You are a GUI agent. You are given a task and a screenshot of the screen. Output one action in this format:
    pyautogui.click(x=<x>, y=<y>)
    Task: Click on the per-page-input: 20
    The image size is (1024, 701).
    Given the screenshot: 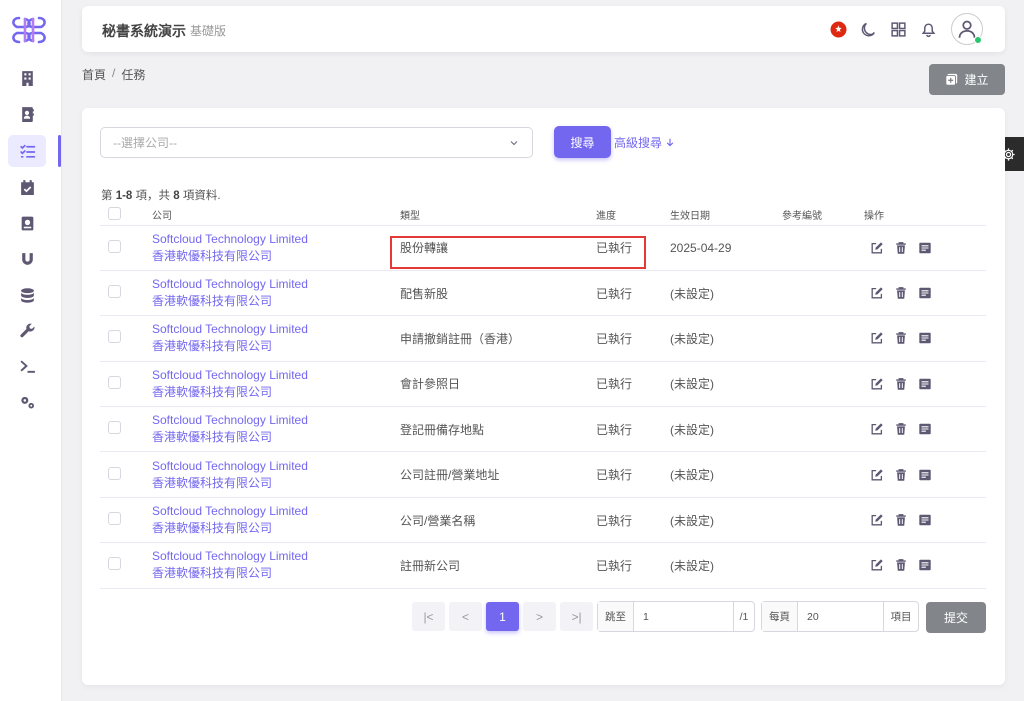 What is the action you would take?
    pyautogui.click(x=841, y=616)
    